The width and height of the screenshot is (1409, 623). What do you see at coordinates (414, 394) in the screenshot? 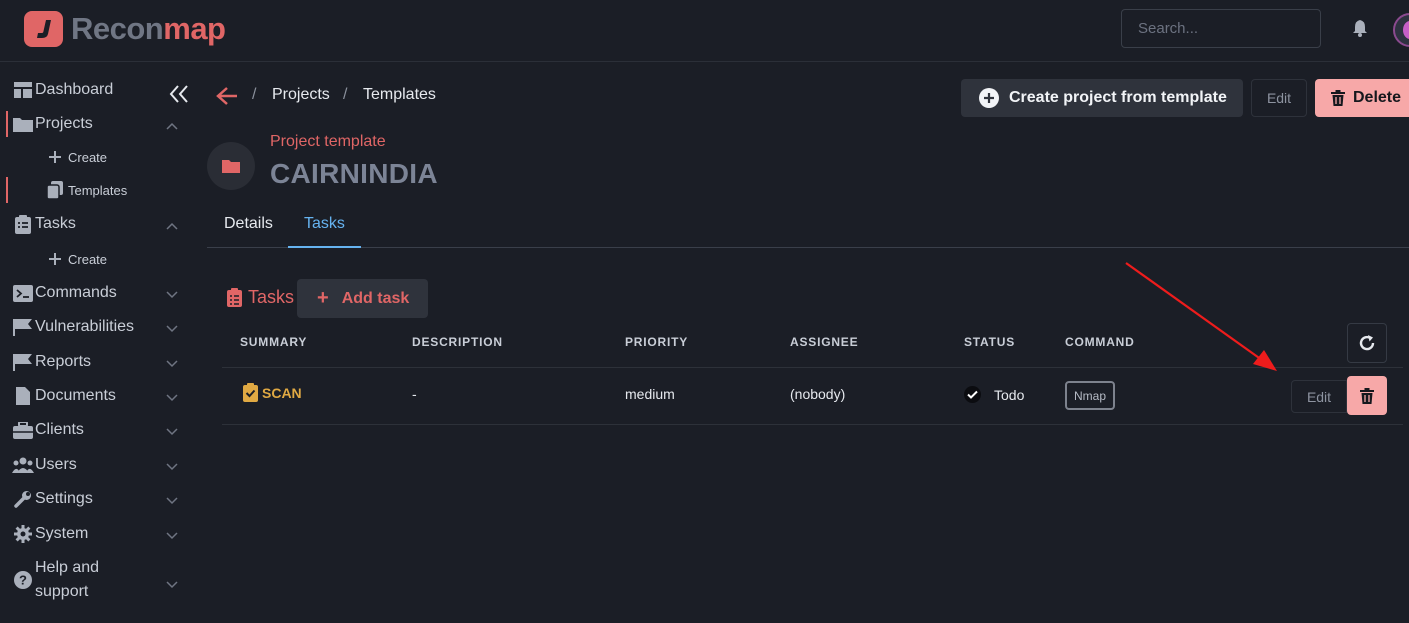
I see `task-description: -` at bounding box center [414, 394].